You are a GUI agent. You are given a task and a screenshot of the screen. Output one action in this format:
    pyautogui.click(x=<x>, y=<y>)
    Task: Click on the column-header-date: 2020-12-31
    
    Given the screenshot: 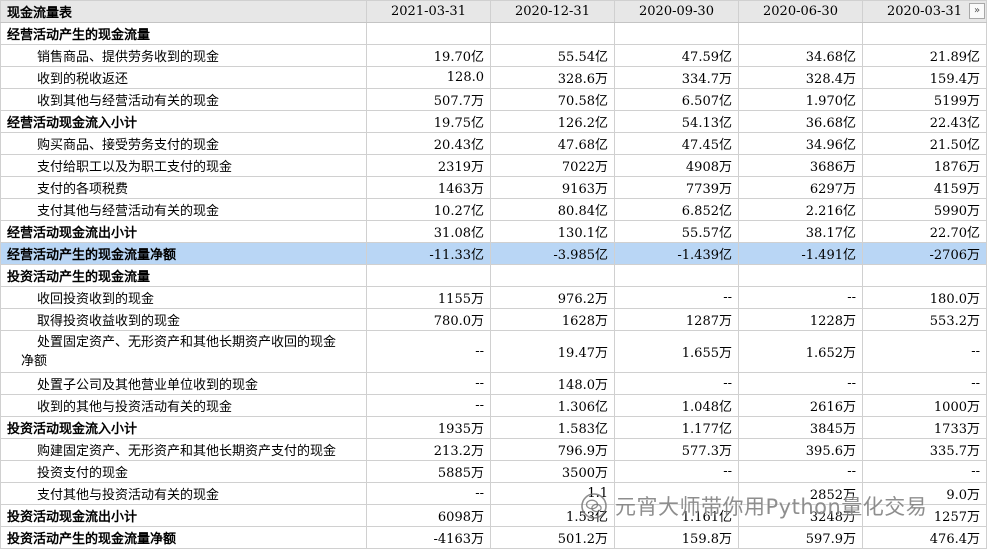 What is the action you would take?
    pyautogui.click(x=552, y=11)
    